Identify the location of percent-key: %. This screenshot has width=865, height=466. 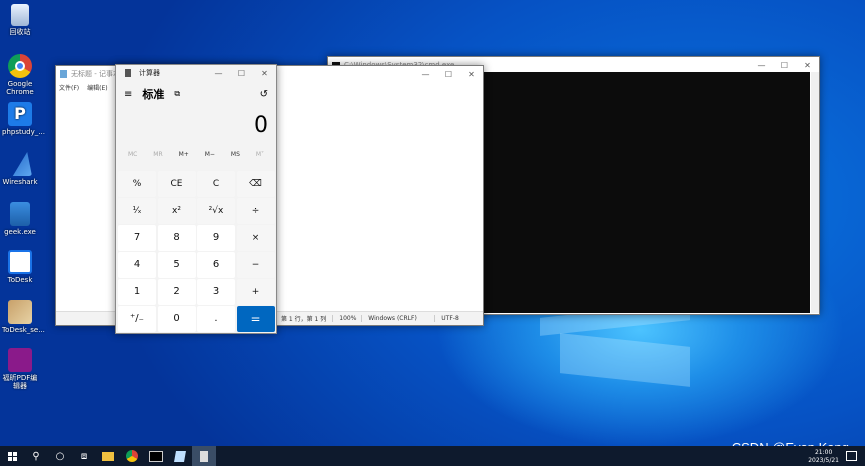
(137, 184).